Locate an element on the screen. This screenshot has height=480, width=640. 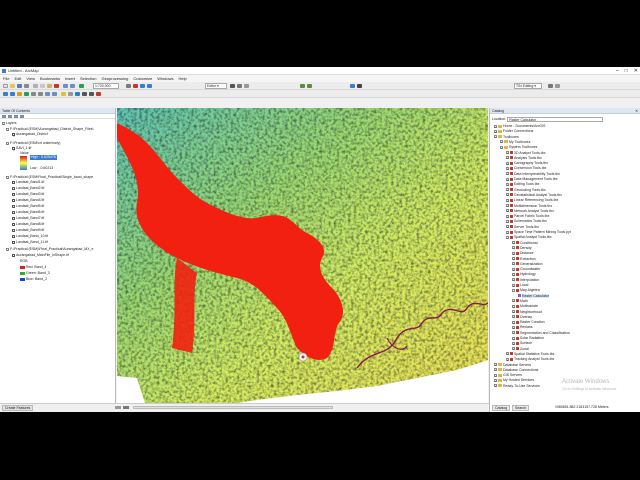
catalog-row: + Conversion Tools.tbx is located at coordinates (526, 168).